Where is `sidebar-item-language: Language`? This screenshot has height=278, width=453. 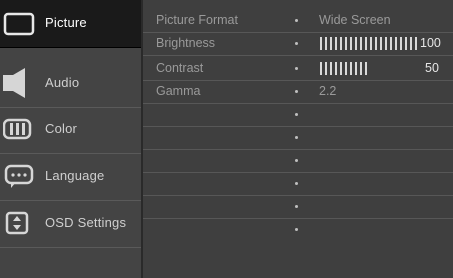
sidebar-item-language: Language is located at coordinates (70, 177).